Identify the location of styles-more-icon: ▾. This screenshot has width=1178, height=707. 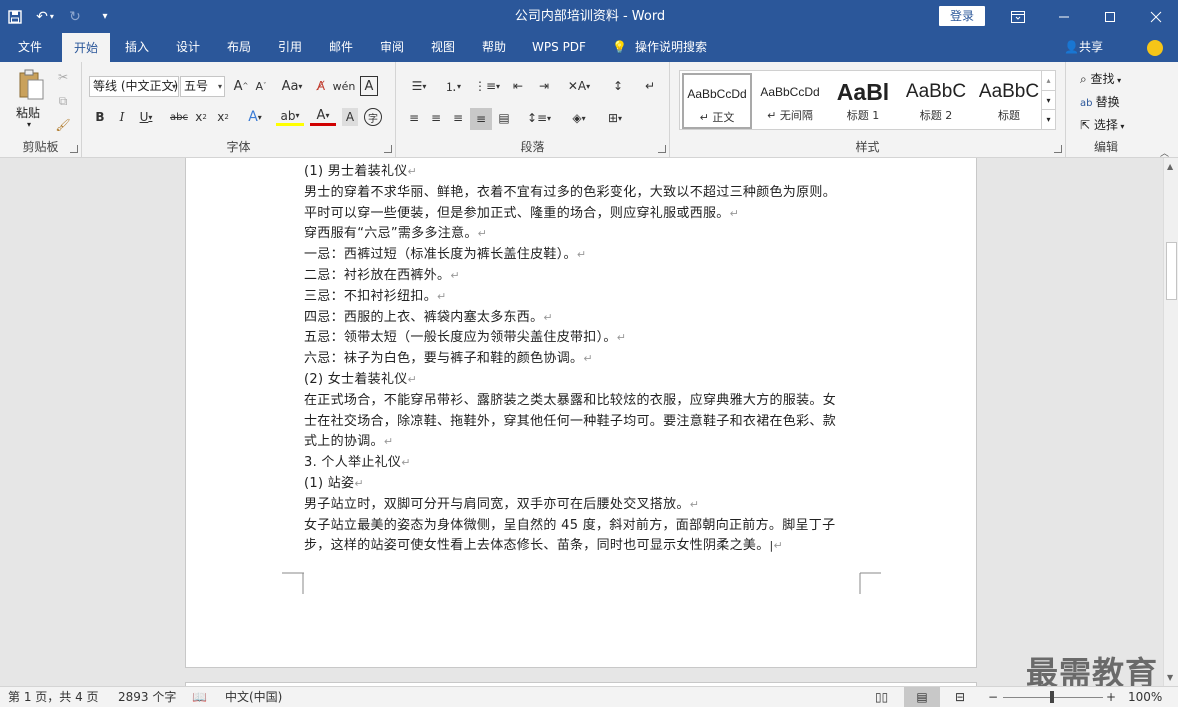
(1048, 118).